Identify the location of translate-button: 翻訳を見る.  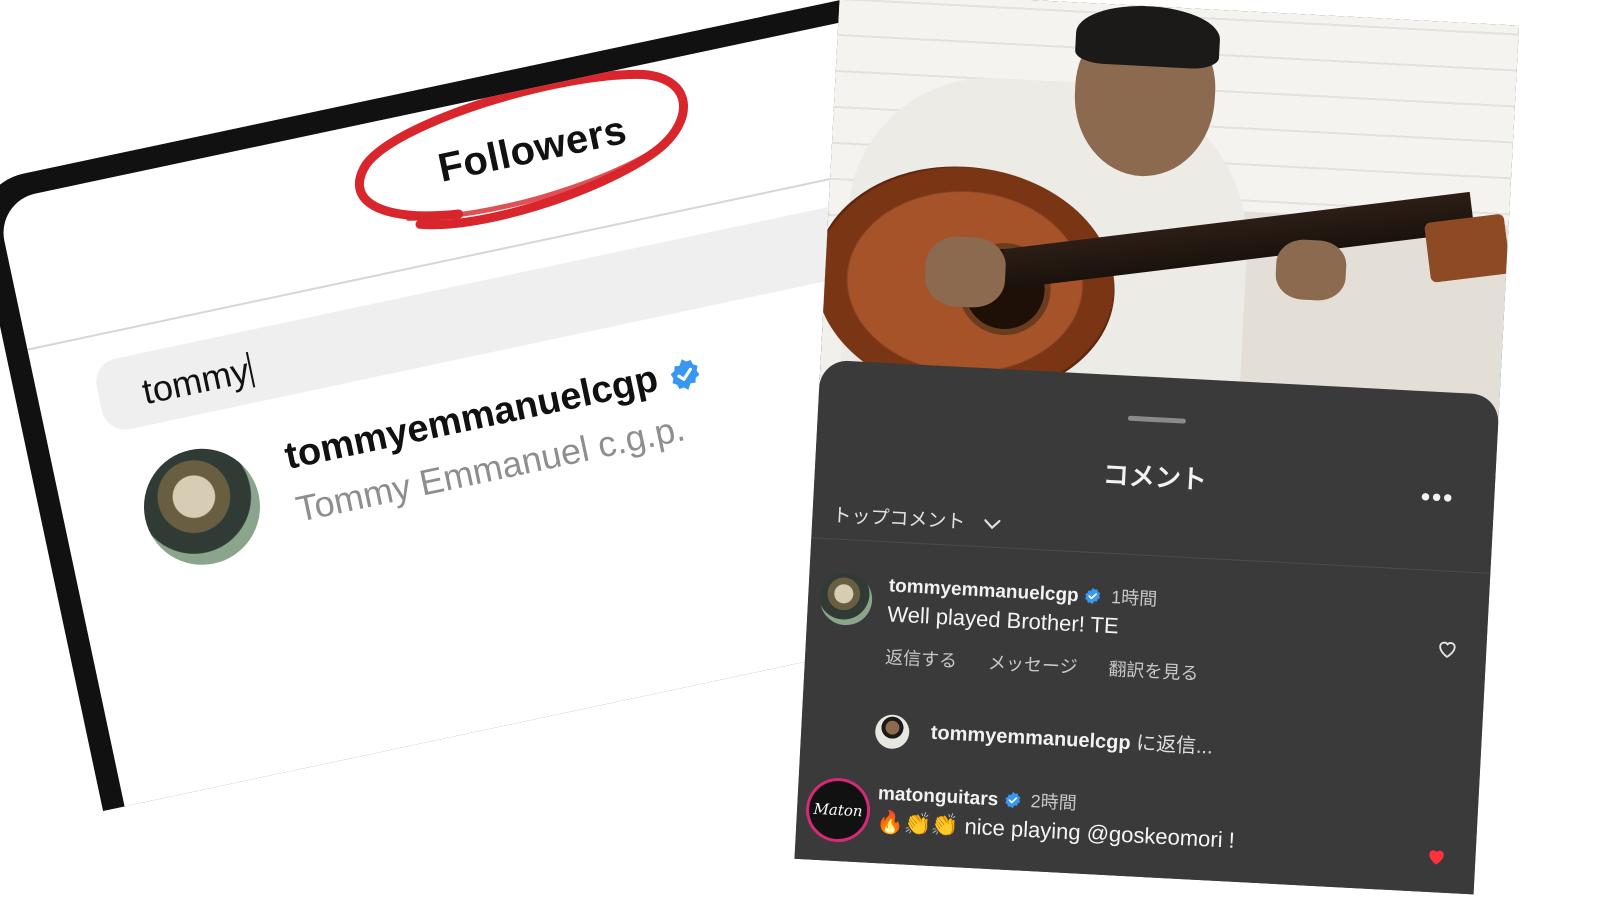
(1153, 671).